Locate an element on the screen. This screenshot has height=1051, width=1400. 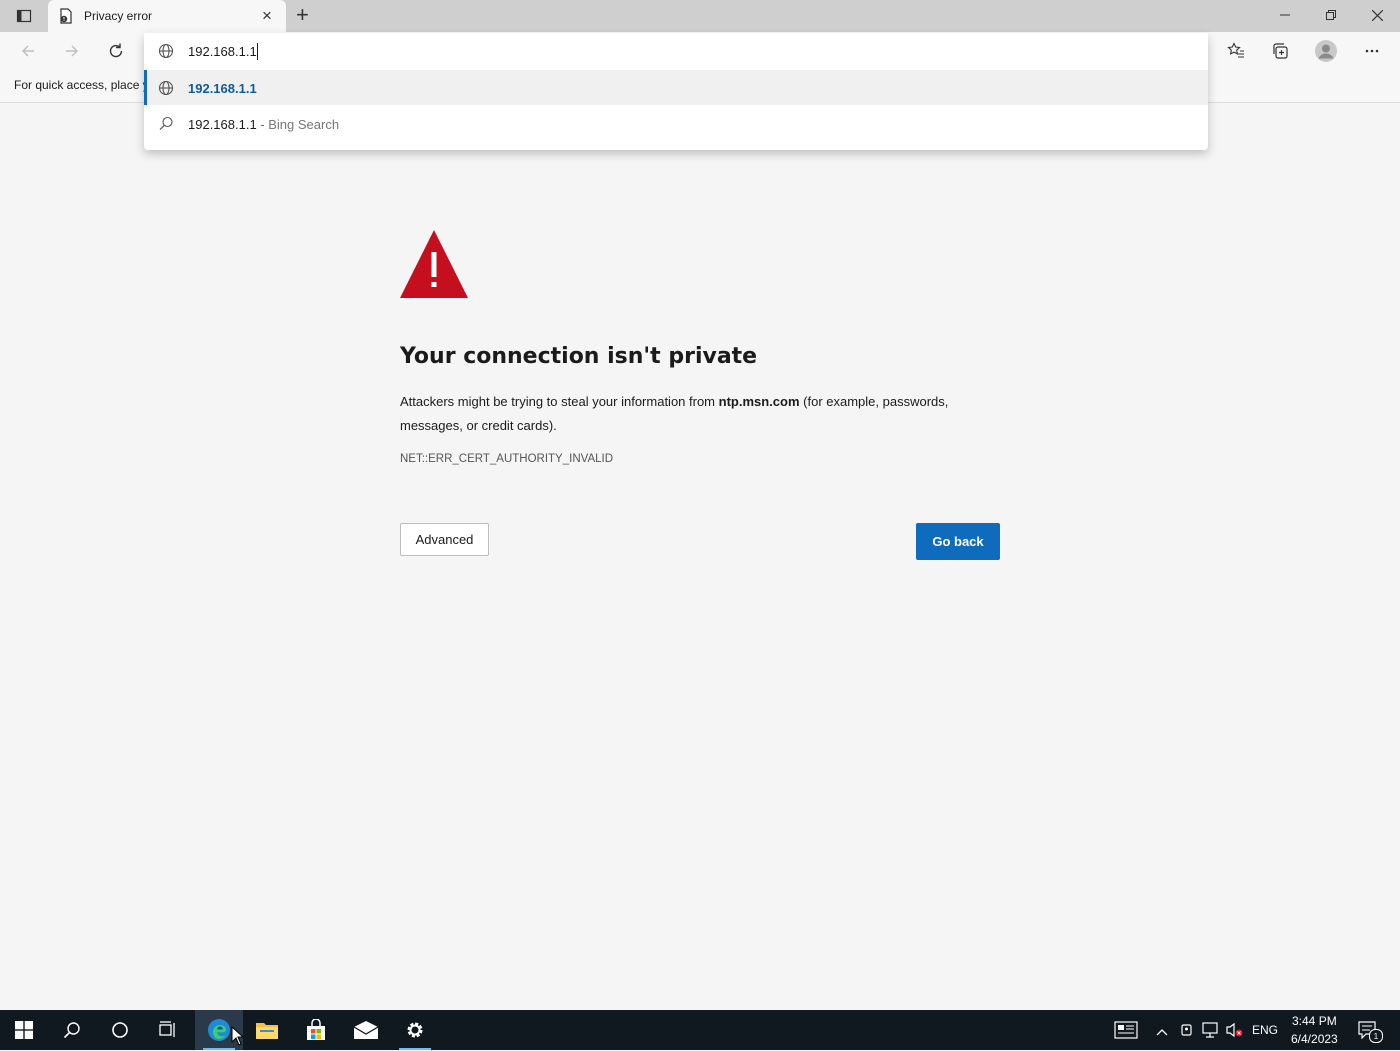
profile-avatar-icon is located at coordinates (1326, 51).